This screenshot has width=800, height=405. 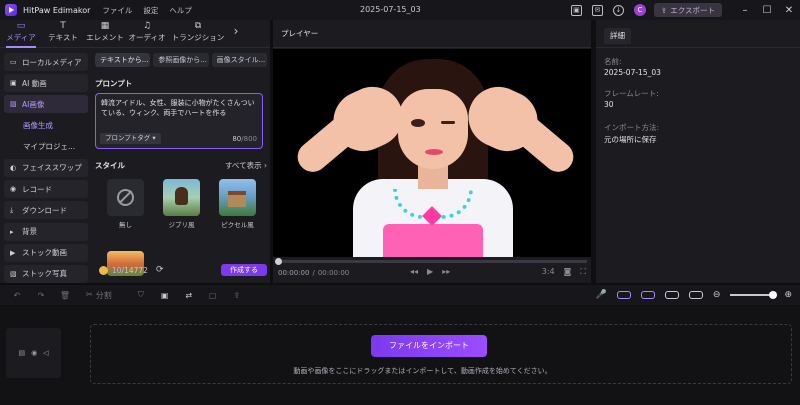 I want to click on import-method-value: 元の場所に保存, so click(x=630, y=139).